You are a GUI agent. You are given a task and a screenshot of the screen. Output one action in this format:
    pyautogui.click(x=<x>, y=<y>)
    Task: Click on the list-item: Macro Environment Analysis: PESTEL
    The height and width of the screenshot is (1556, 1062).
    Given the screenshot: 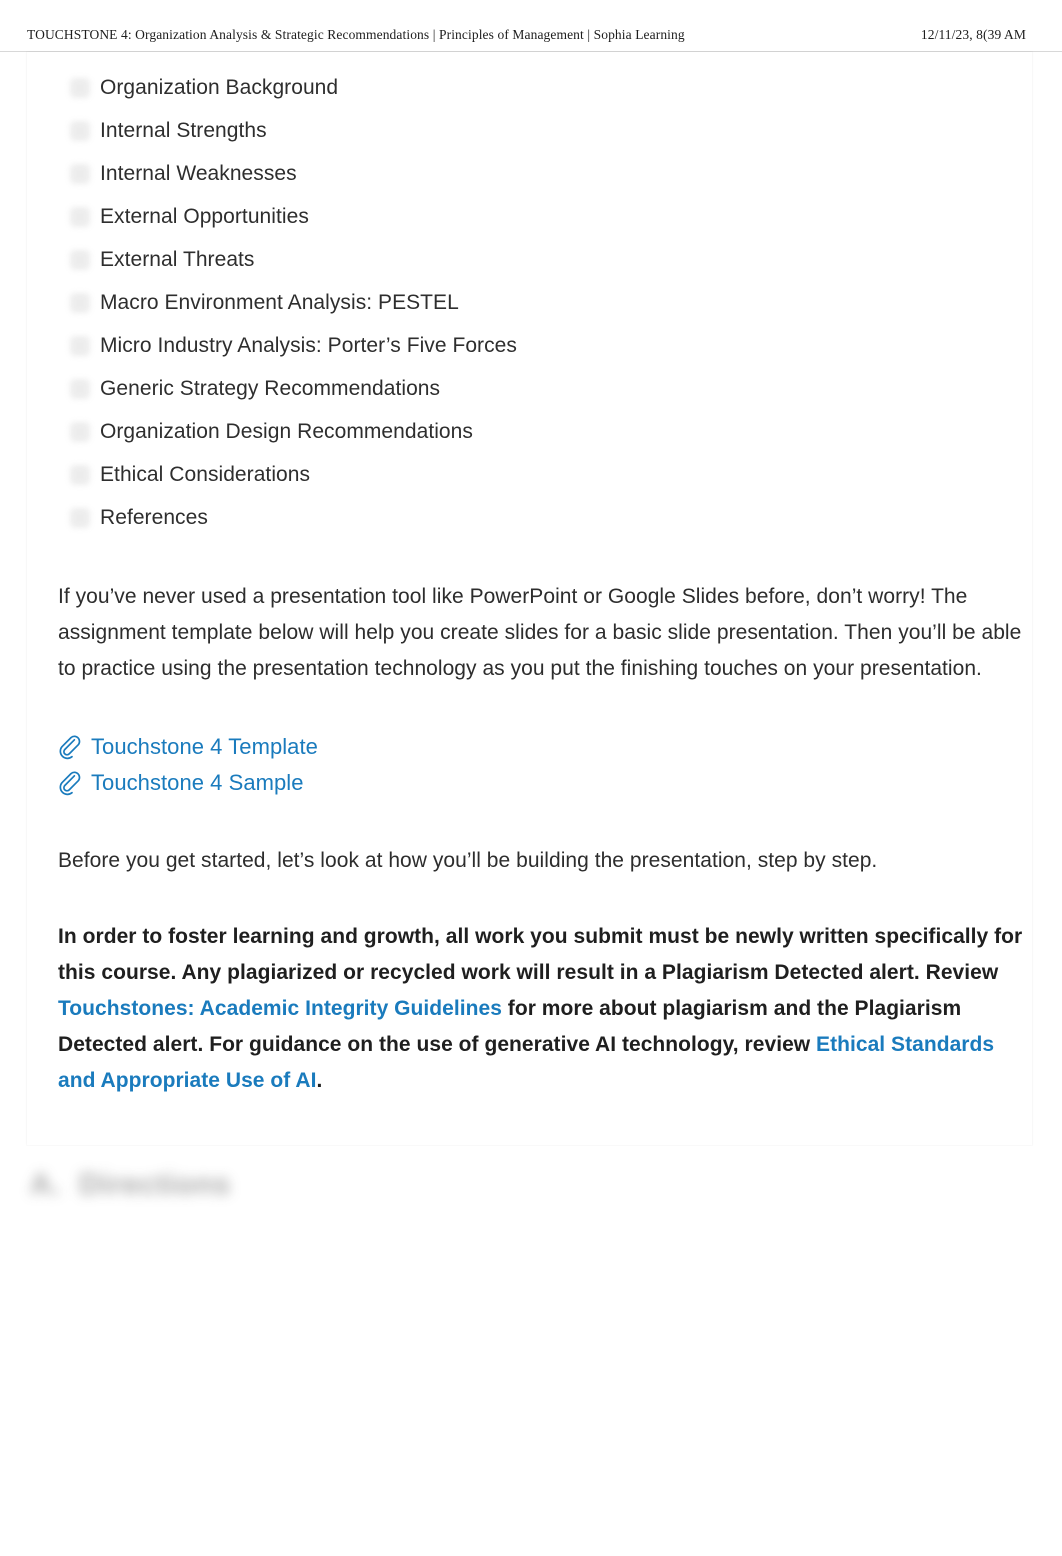 What is the action you would take?
    pyautogui.click(x=543, y=302)
    